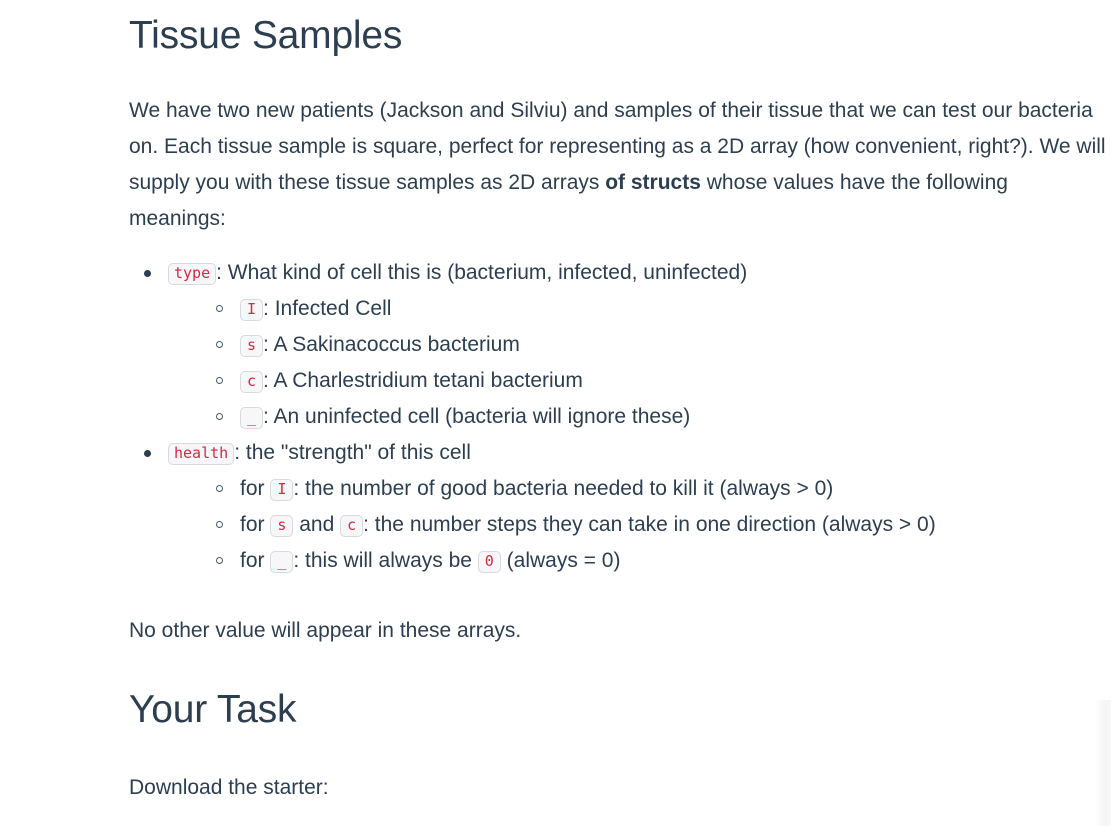 The image size is (1111, 826). What do you see at coordinates (327, 308) in the screenshot?
I see `type-infected-description: : Infected Cell` at bounding box center [327, 308].